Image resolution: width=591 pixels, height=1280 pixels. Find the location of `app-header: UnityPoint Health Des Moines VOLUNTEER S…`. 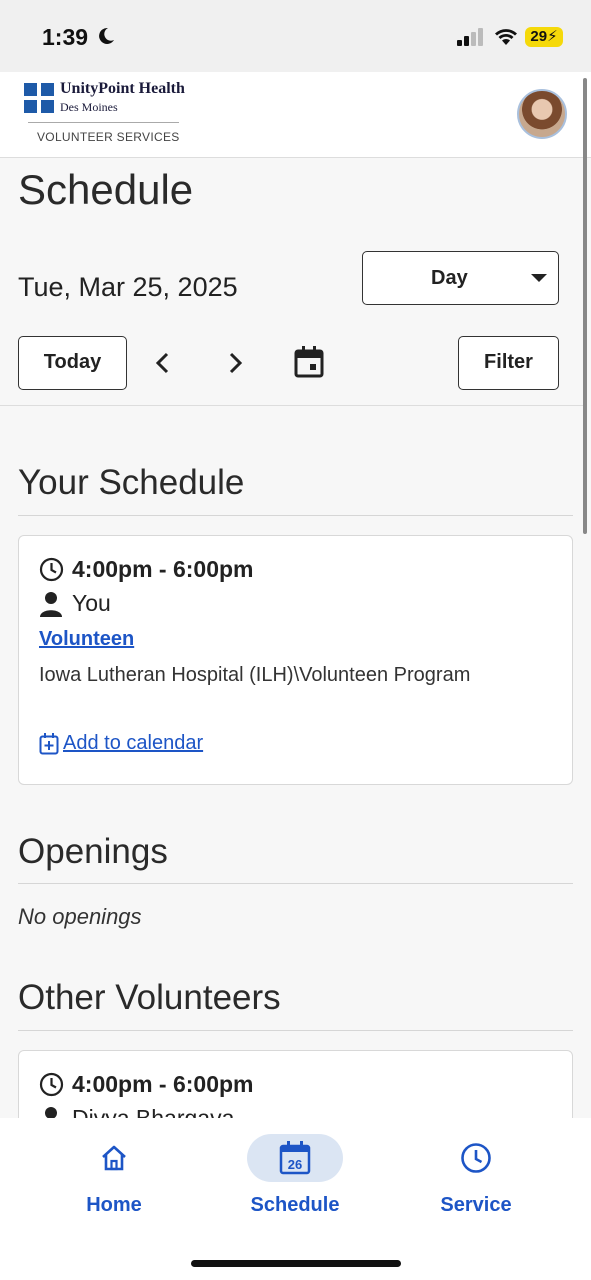

app-header: UnityPoint Health Des Moines VOLUNTEER S… is located at coordinates (295, 115).